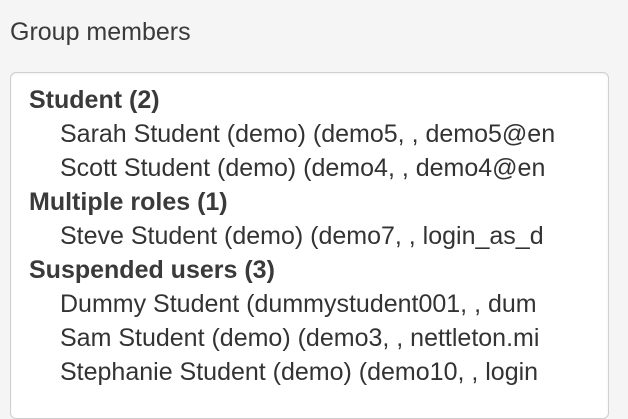  What do you see at coordinates (128, 202) in the screenshot?
I see `group-header-multiple-roles: Multiple roles (1)` at bounding box center [128, 202].